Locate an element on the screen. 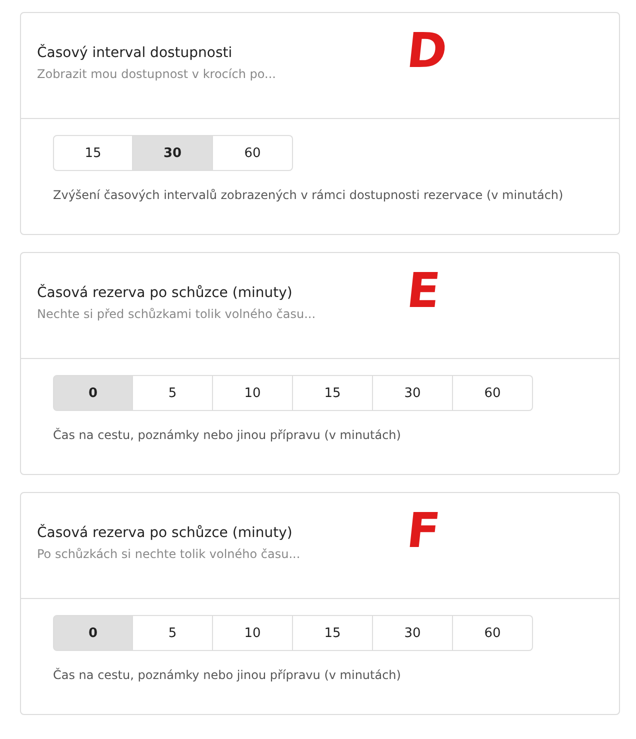 Image resolution: width=636 pixels, height=739 pixels. annotation-letter: E is located at coordinates (423, 291).